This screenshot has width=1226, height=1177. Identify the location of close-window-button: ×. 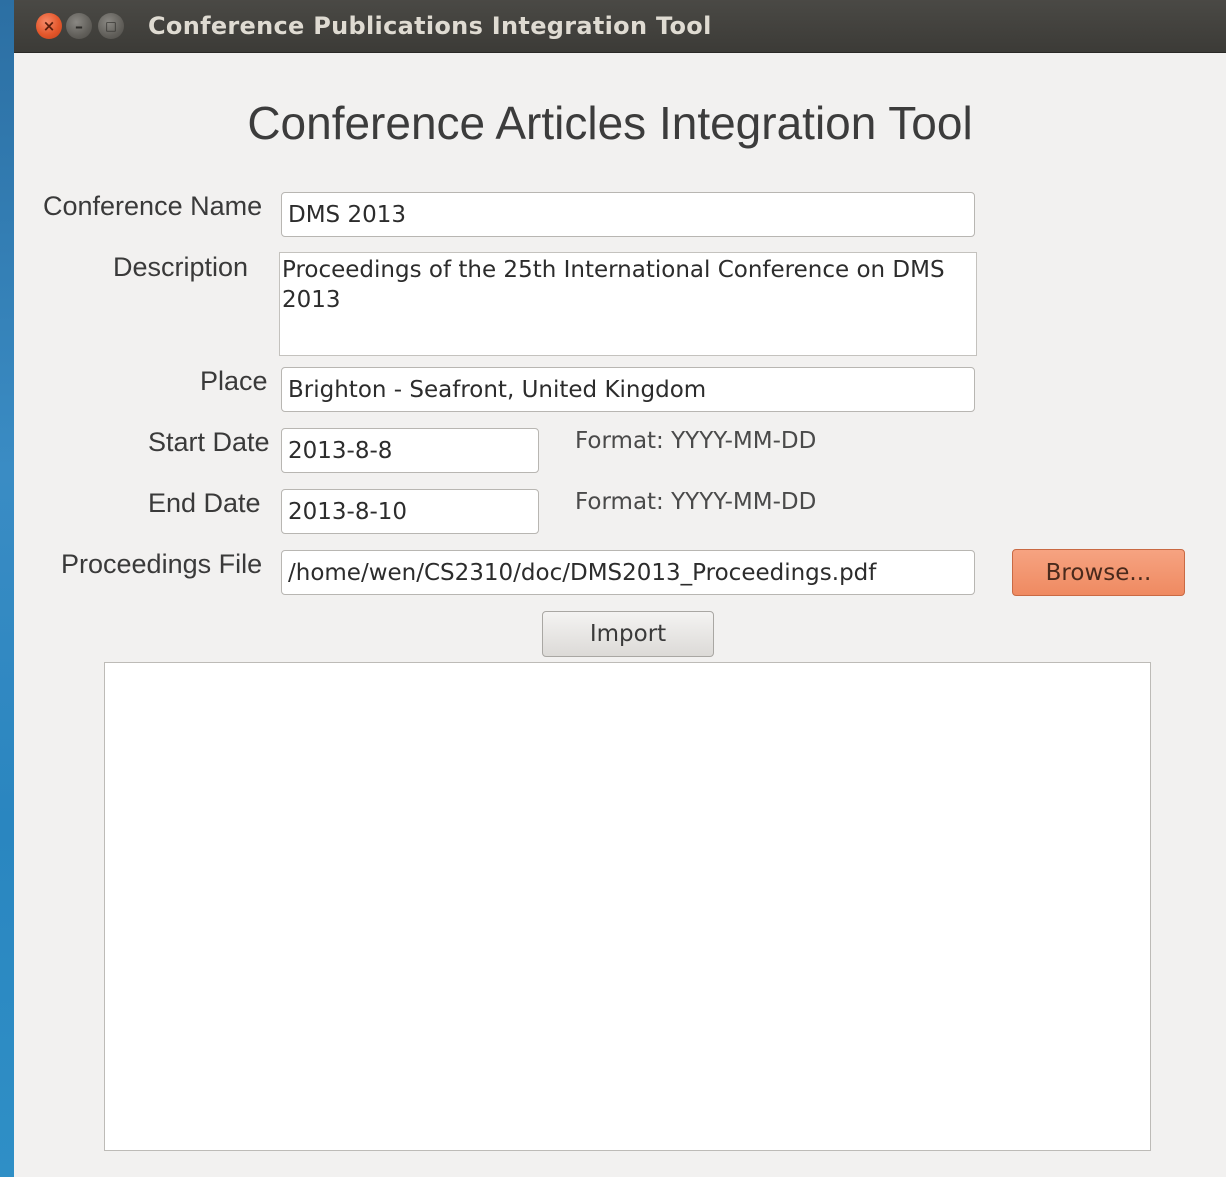
(49, 26).